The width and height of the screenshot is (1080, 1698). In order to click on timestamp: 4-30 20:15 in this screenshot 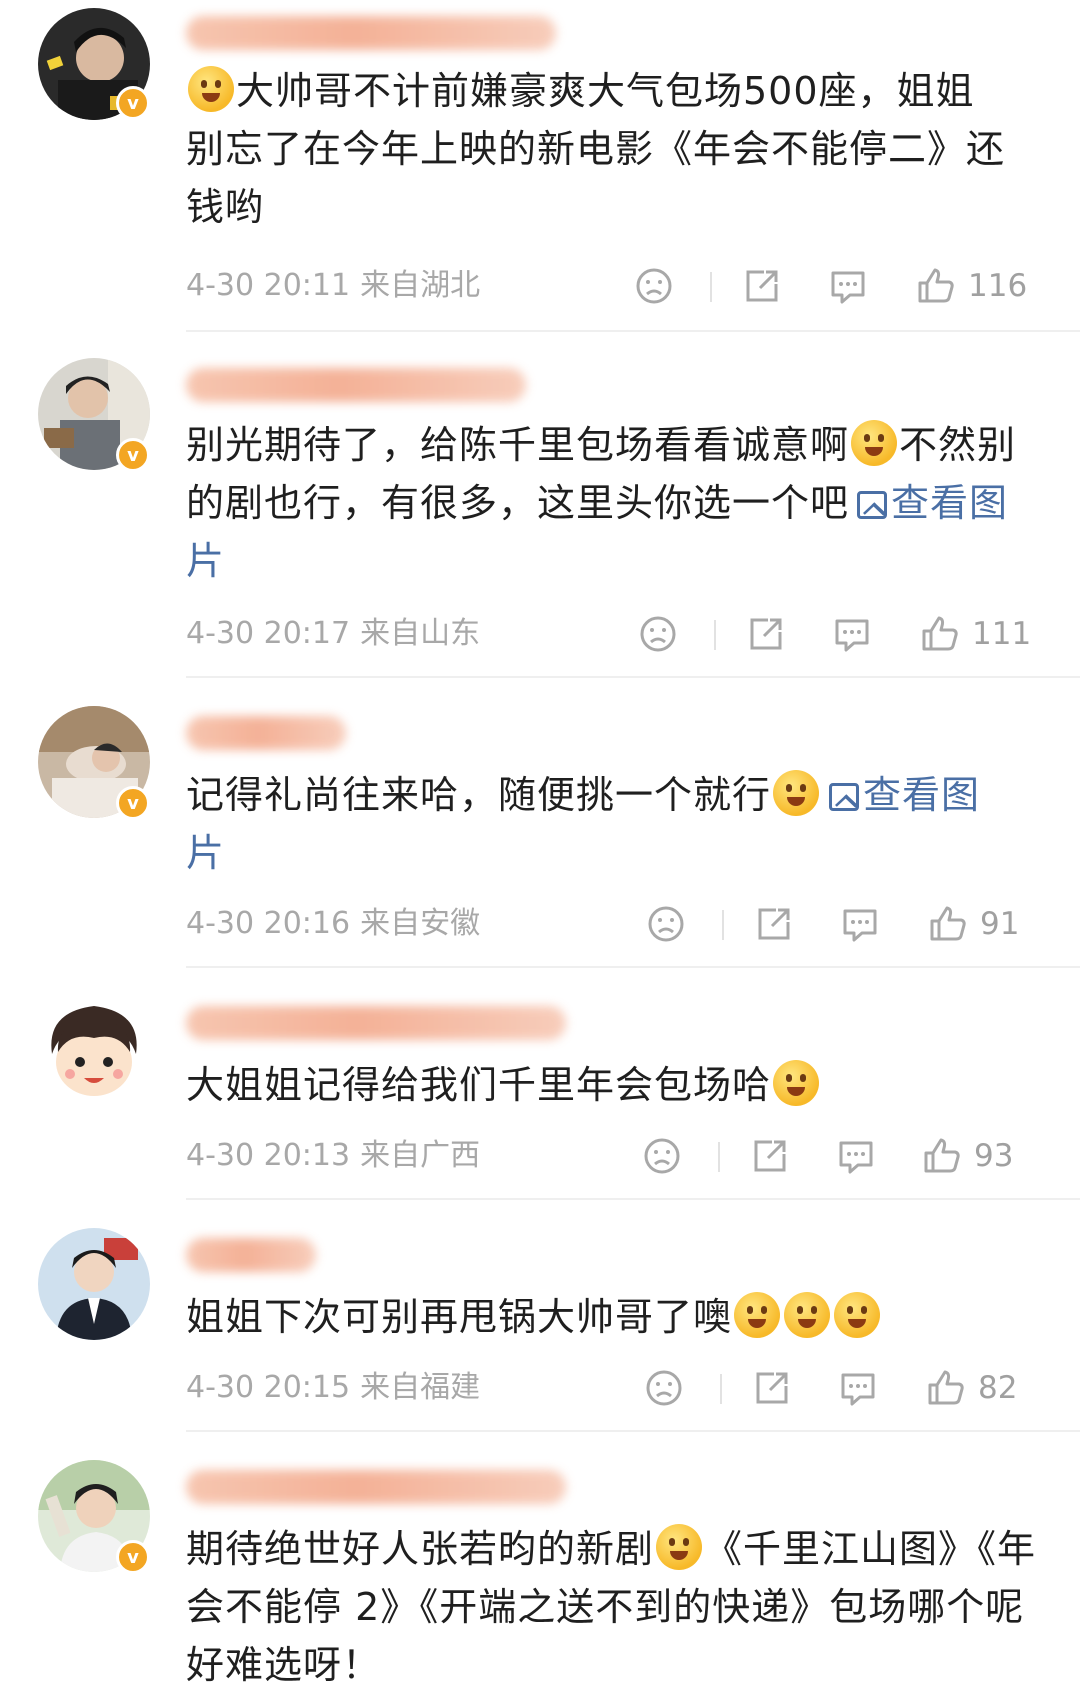, I will do `click(268, 1387)`.